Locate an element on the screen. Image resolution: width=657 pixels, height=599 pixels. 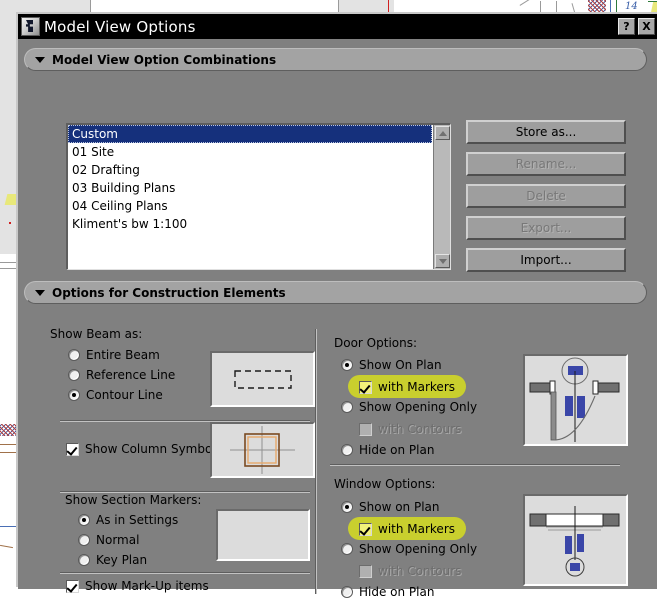
list-item: 01 Site is located at coordinates (250, 152).